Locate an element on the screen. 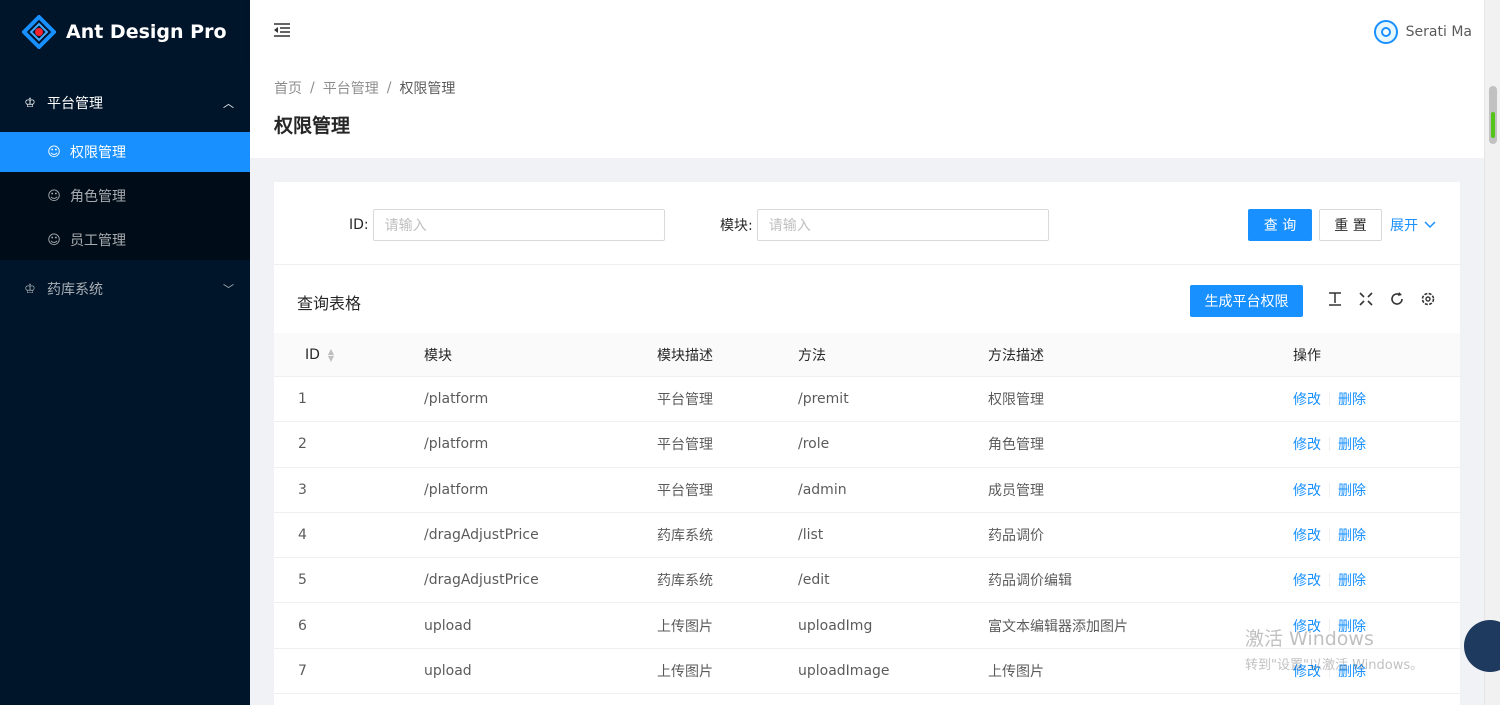 Image resolution: width=1500 pixels, height=705 pixels. id-field: ID: 请输入 is located at coordinates (507, 225).